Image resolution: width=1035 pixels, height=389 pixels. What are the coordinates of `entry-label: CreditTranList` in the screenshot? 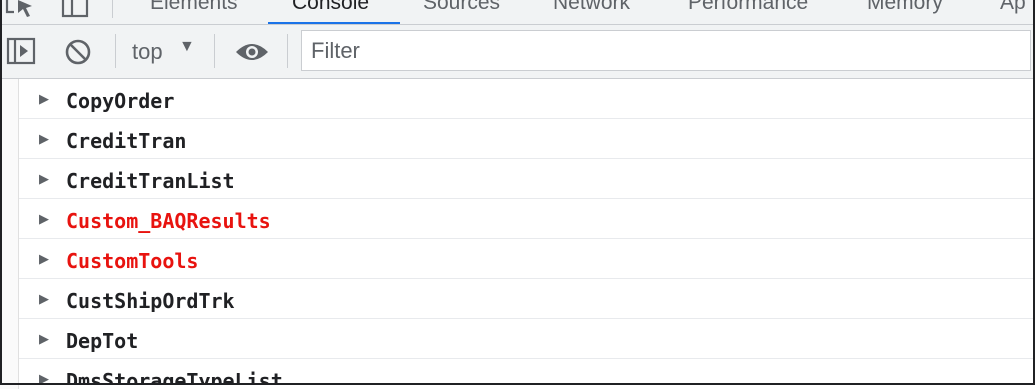 It's located at (150, 181).